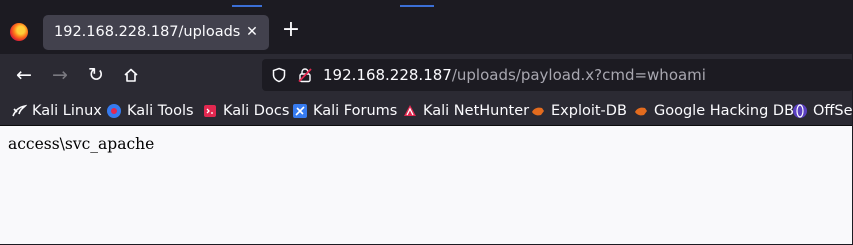 This screenshot has width=853, height=245. I want to click on reload-button: ↻, so click(96, 75).